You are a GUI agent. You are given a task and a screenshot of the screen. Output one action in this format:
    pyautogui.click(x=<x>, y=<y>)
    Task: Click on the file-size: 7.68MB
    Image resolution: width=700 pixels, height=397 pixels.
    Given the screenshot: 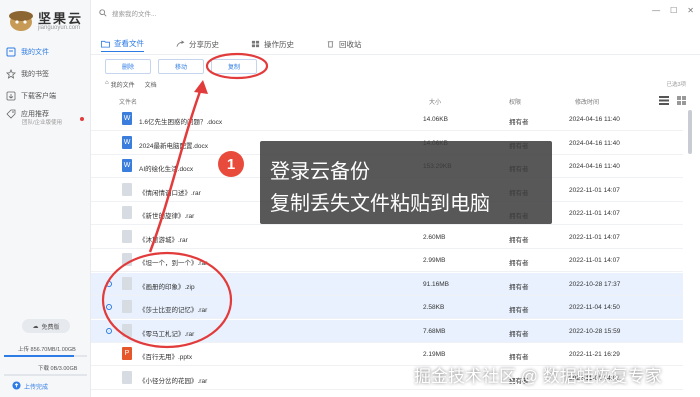 What is the action you would take?
    pyautogui.click(x=434, y=331)
    